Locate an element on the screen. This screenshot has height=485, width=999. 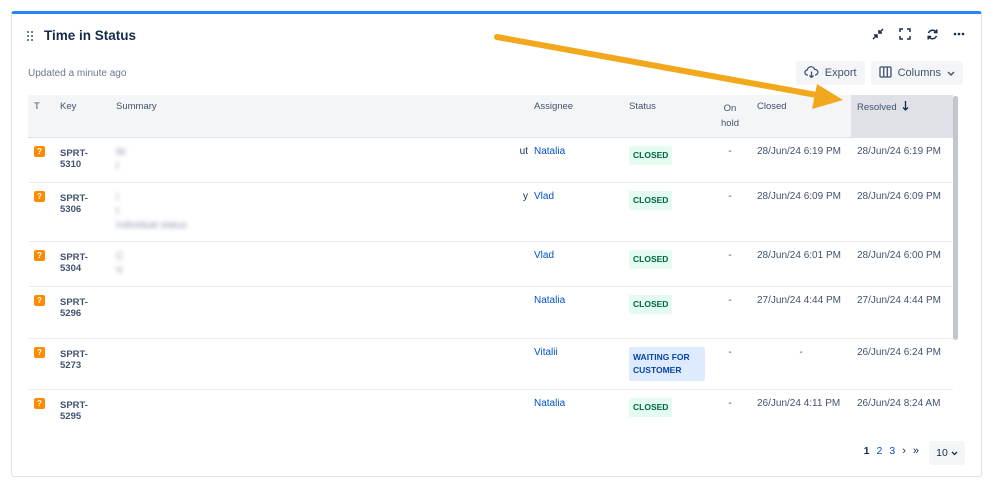
summary-cell: Wt ut is located at coordinates (319, 160).